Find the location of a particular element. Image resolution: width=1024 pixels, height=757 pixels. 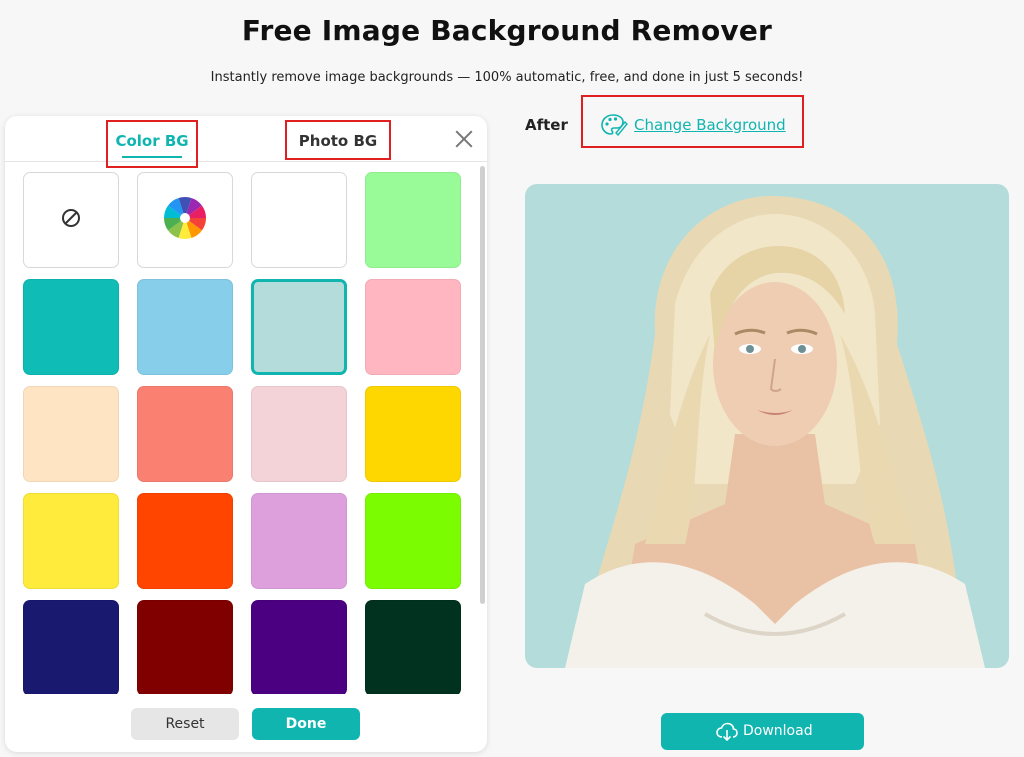

tab-photo-bg: Photo BG is located at coordinates (338, 140).